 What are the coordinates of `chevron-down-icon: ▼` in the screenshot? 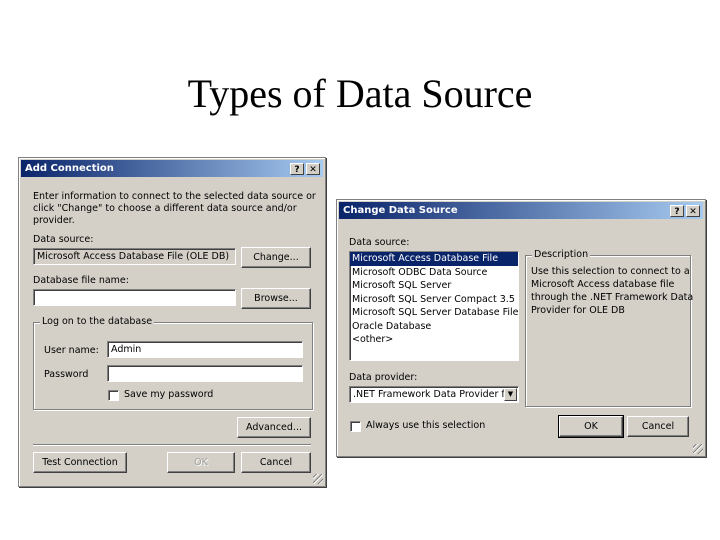 It's located at (510, 394).